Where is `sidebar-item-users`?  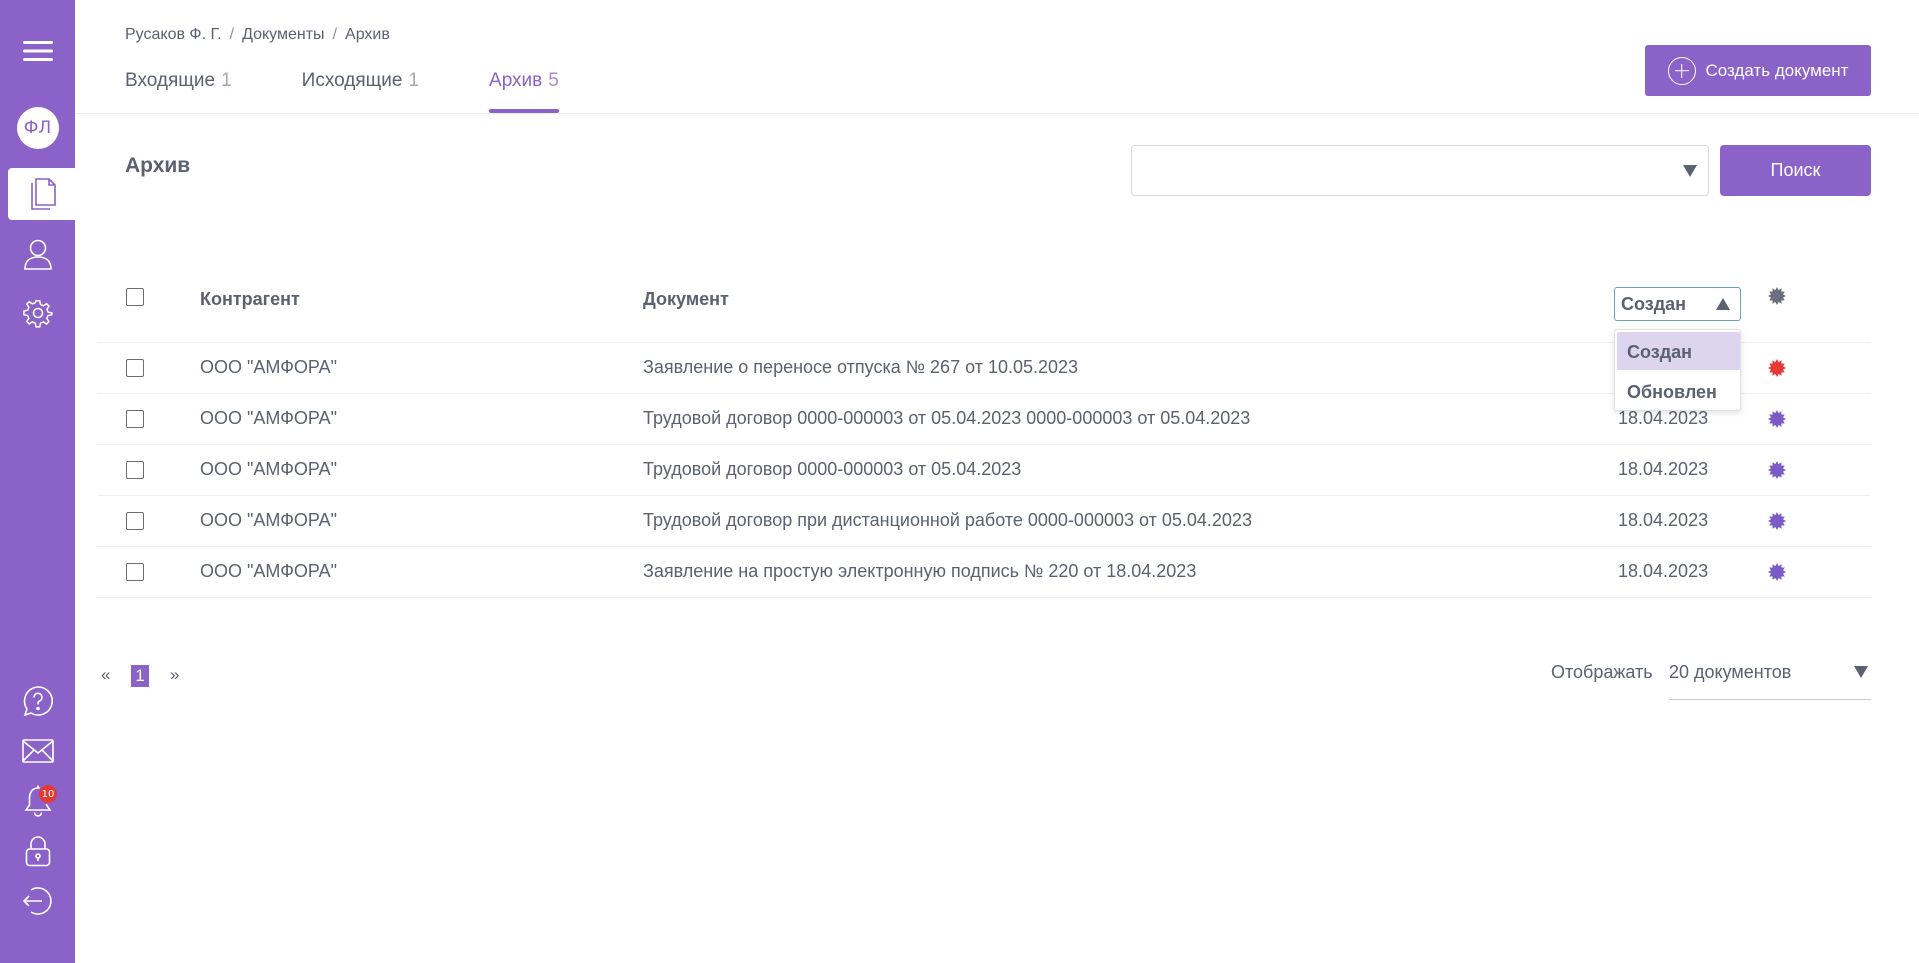 sidebar-item-users is located at coordinates (37, 254).